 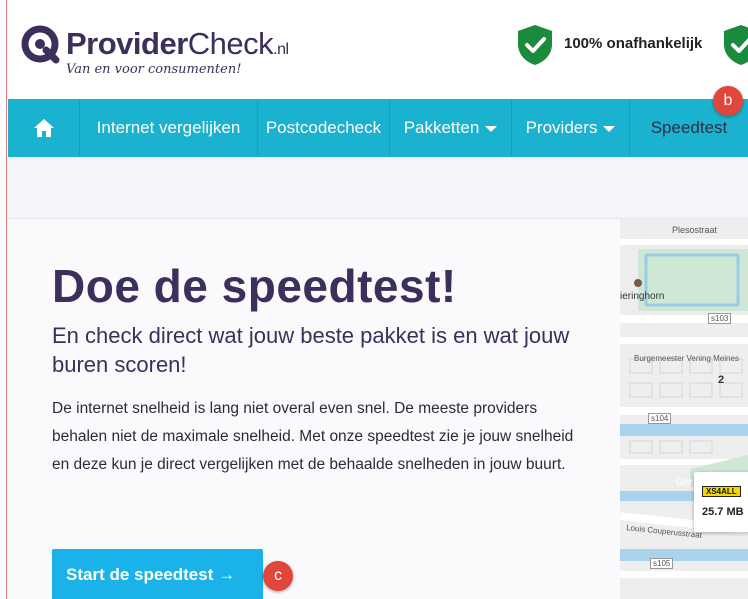 I want to click on annotation-marker-b: b, so click(x=728, y=101).